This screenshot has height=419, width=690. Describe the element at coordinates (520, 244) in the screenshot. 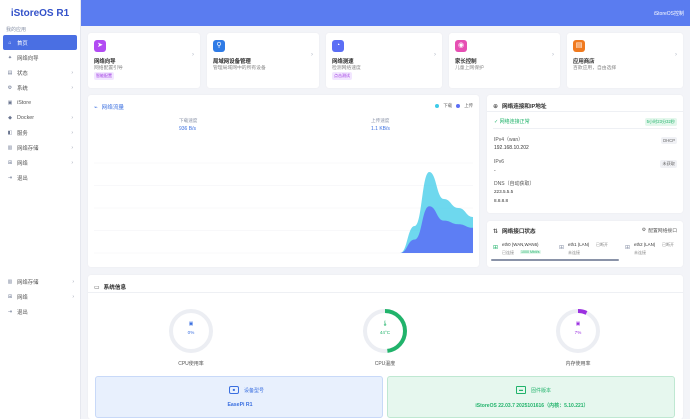

I see `port-name: eth0 (WAN,WAN6)` at that location.